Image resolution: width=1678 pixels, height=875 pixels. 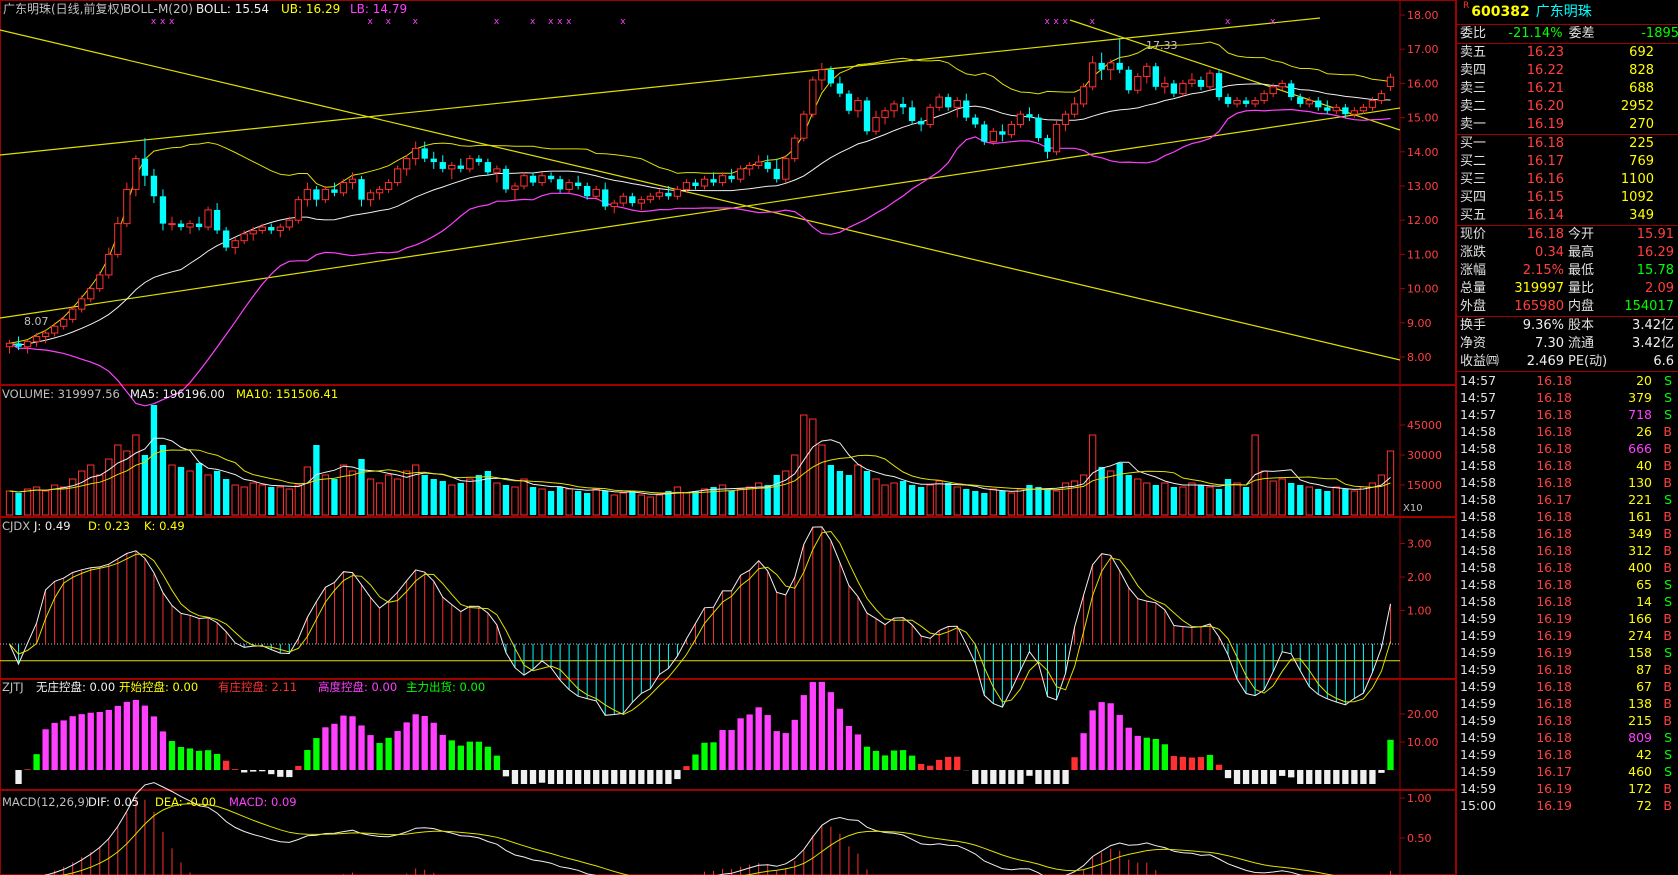 What do you see at coordinates (1419, 323) in the screenshot?
I see `price-tick-label: 9.00` at bounding box center [1419, 323].